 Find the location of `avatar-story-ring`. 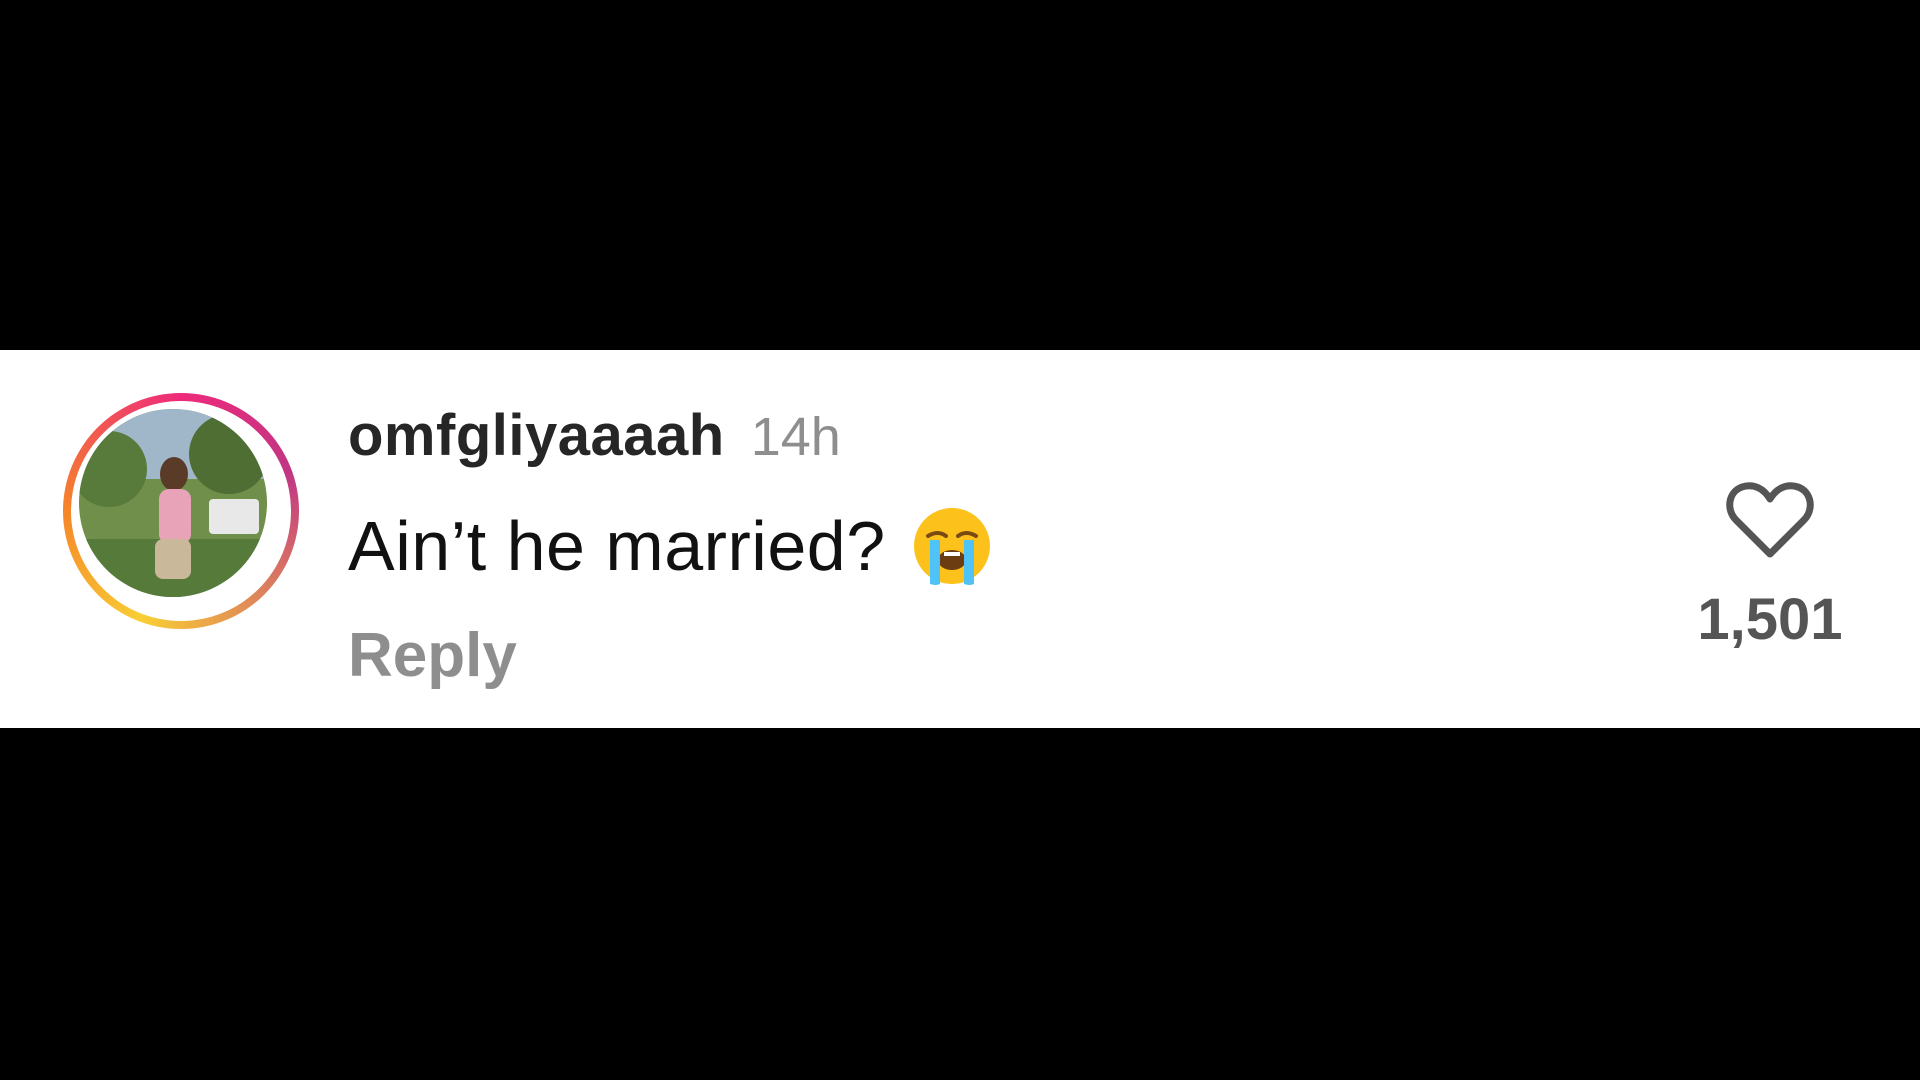

avatar-story-ring is located at coordinates (181, 511).